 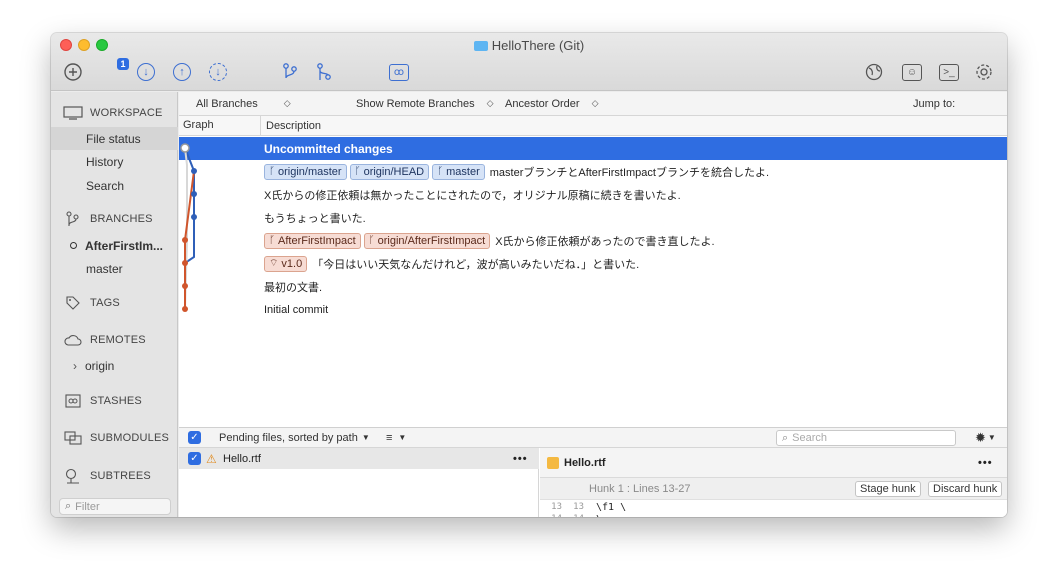 I want to click on actions-gear-button: ✹ ▼, so click(x=985, y=438).